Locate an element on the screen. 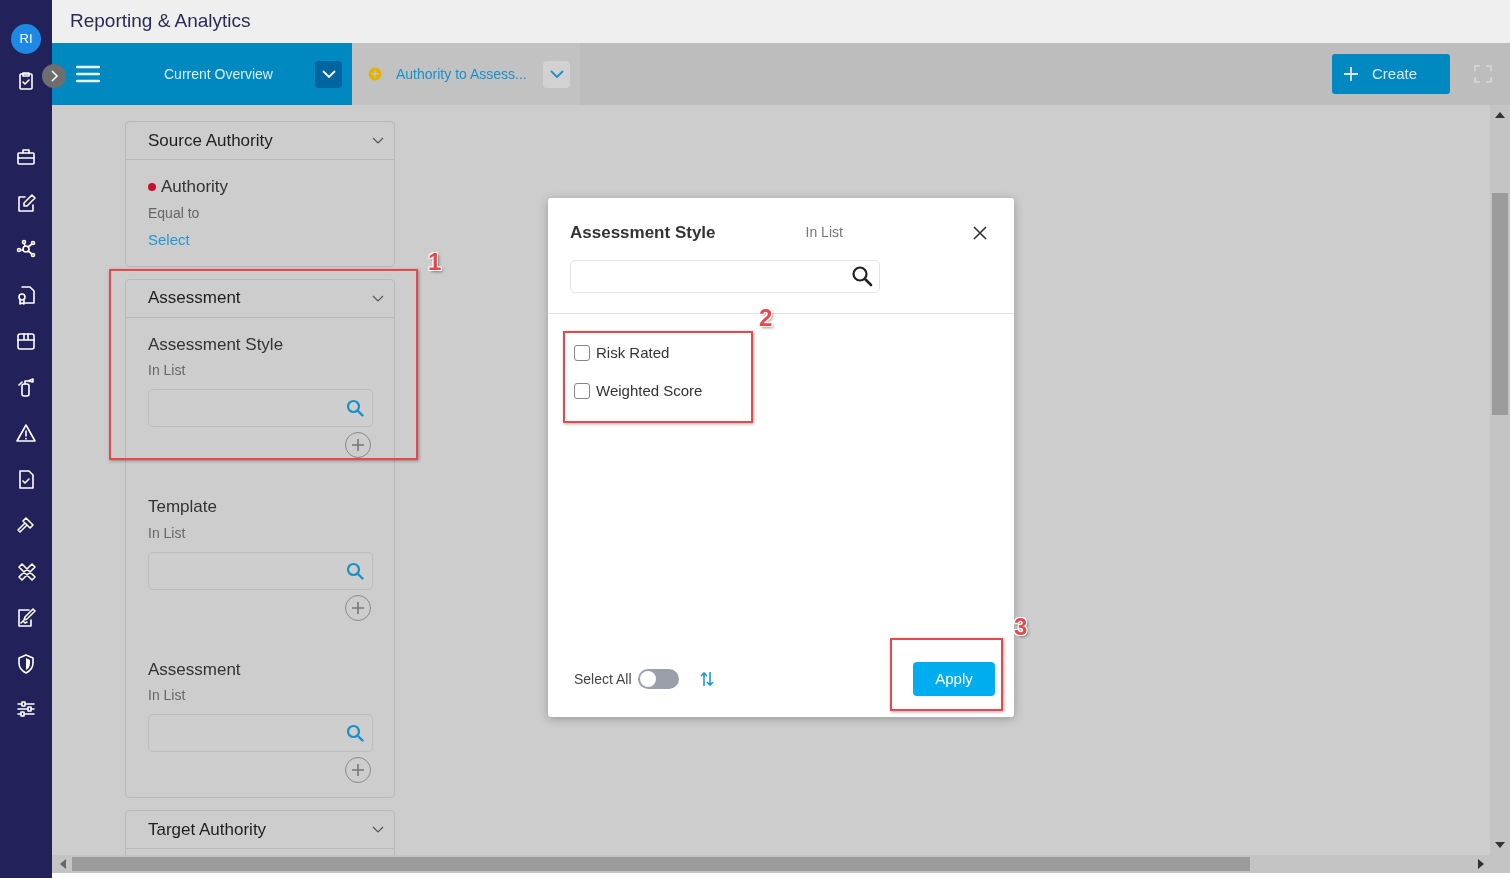 Image resolution: width=1510 pixels, height=878 pixels. page-title: Reporting & Analytics is located at coordinates (160, 21).